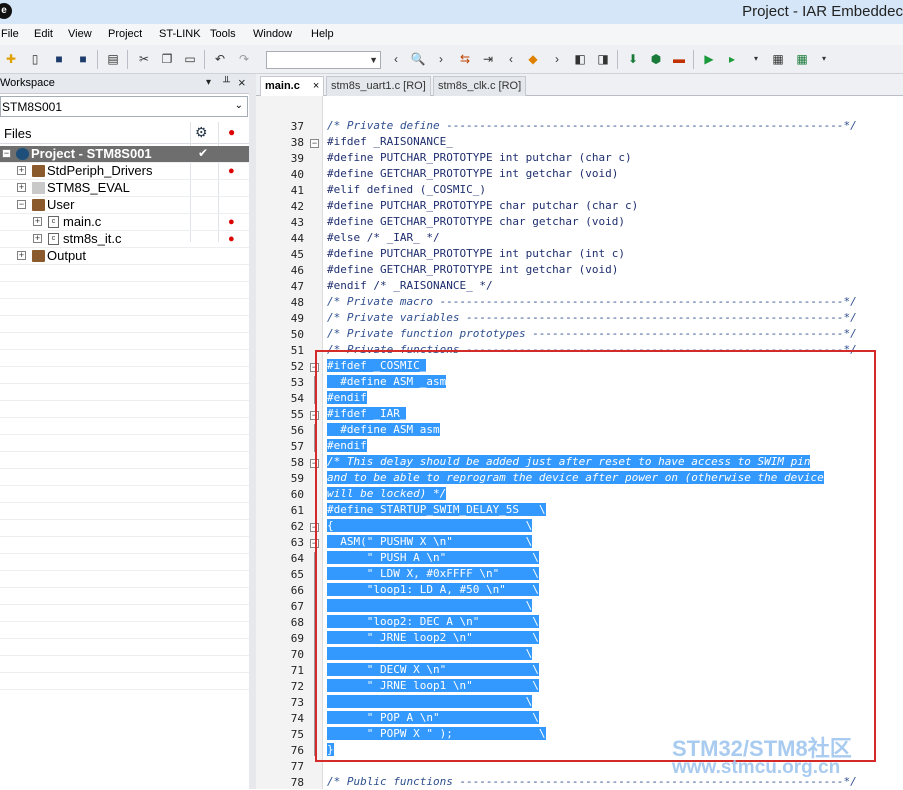 Image resolution: width=903 pixels, height=790 pixels. What do you see at coordinates (113, 59) in the screenshot?
I see `print-icon: ▤` at bounding box center [113, 59].